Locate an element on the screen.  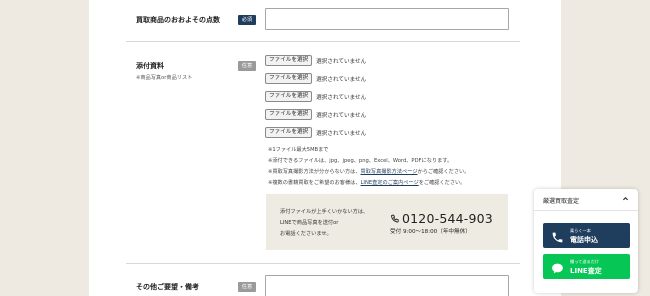
attachment-label: 添付資料 is located at coordinates (150, 66).